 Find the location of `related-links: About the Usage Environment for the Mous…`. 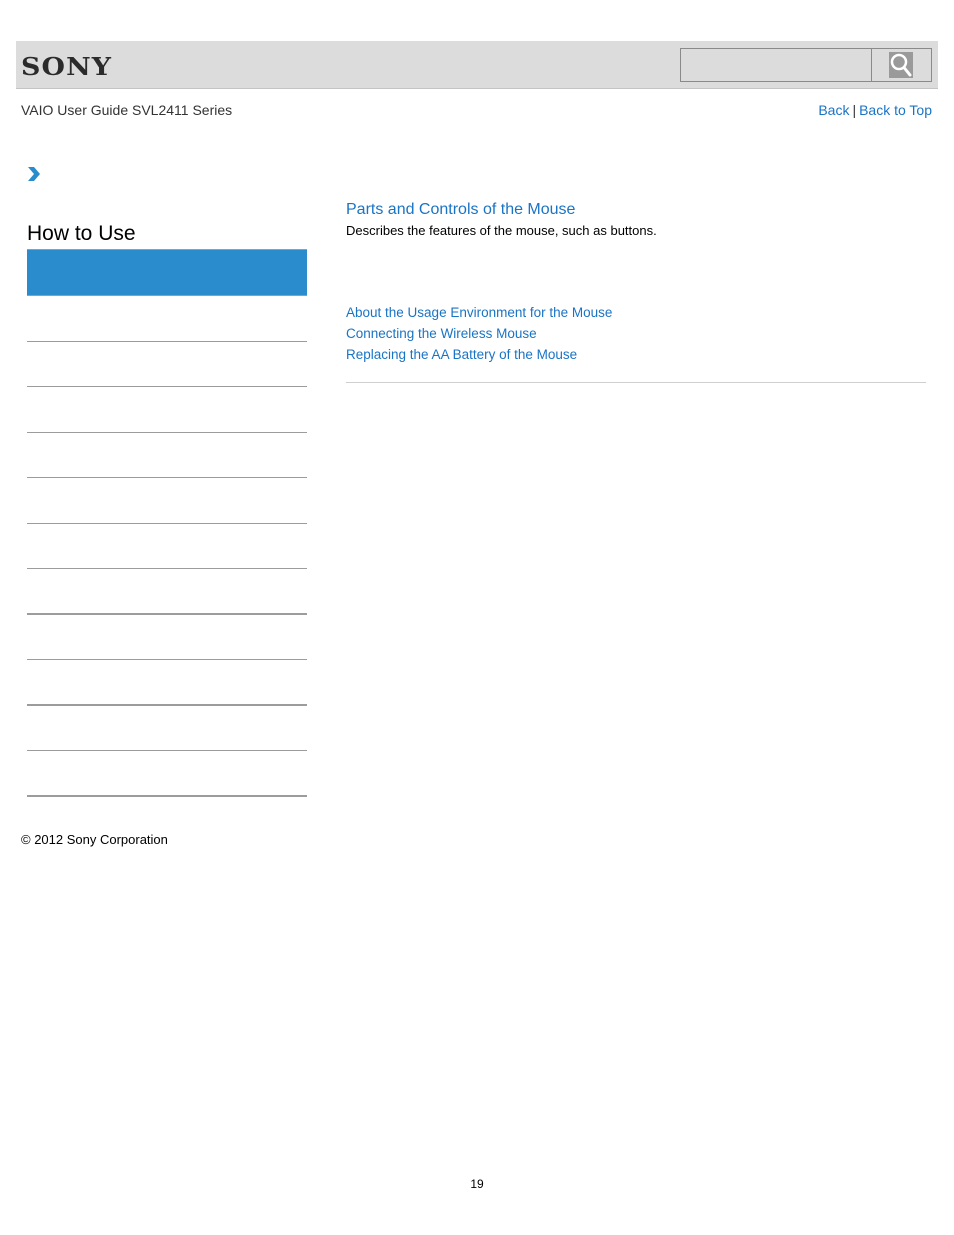

related-links: About the Usage Environment for the Mous… is located at coordinates (479, 333).